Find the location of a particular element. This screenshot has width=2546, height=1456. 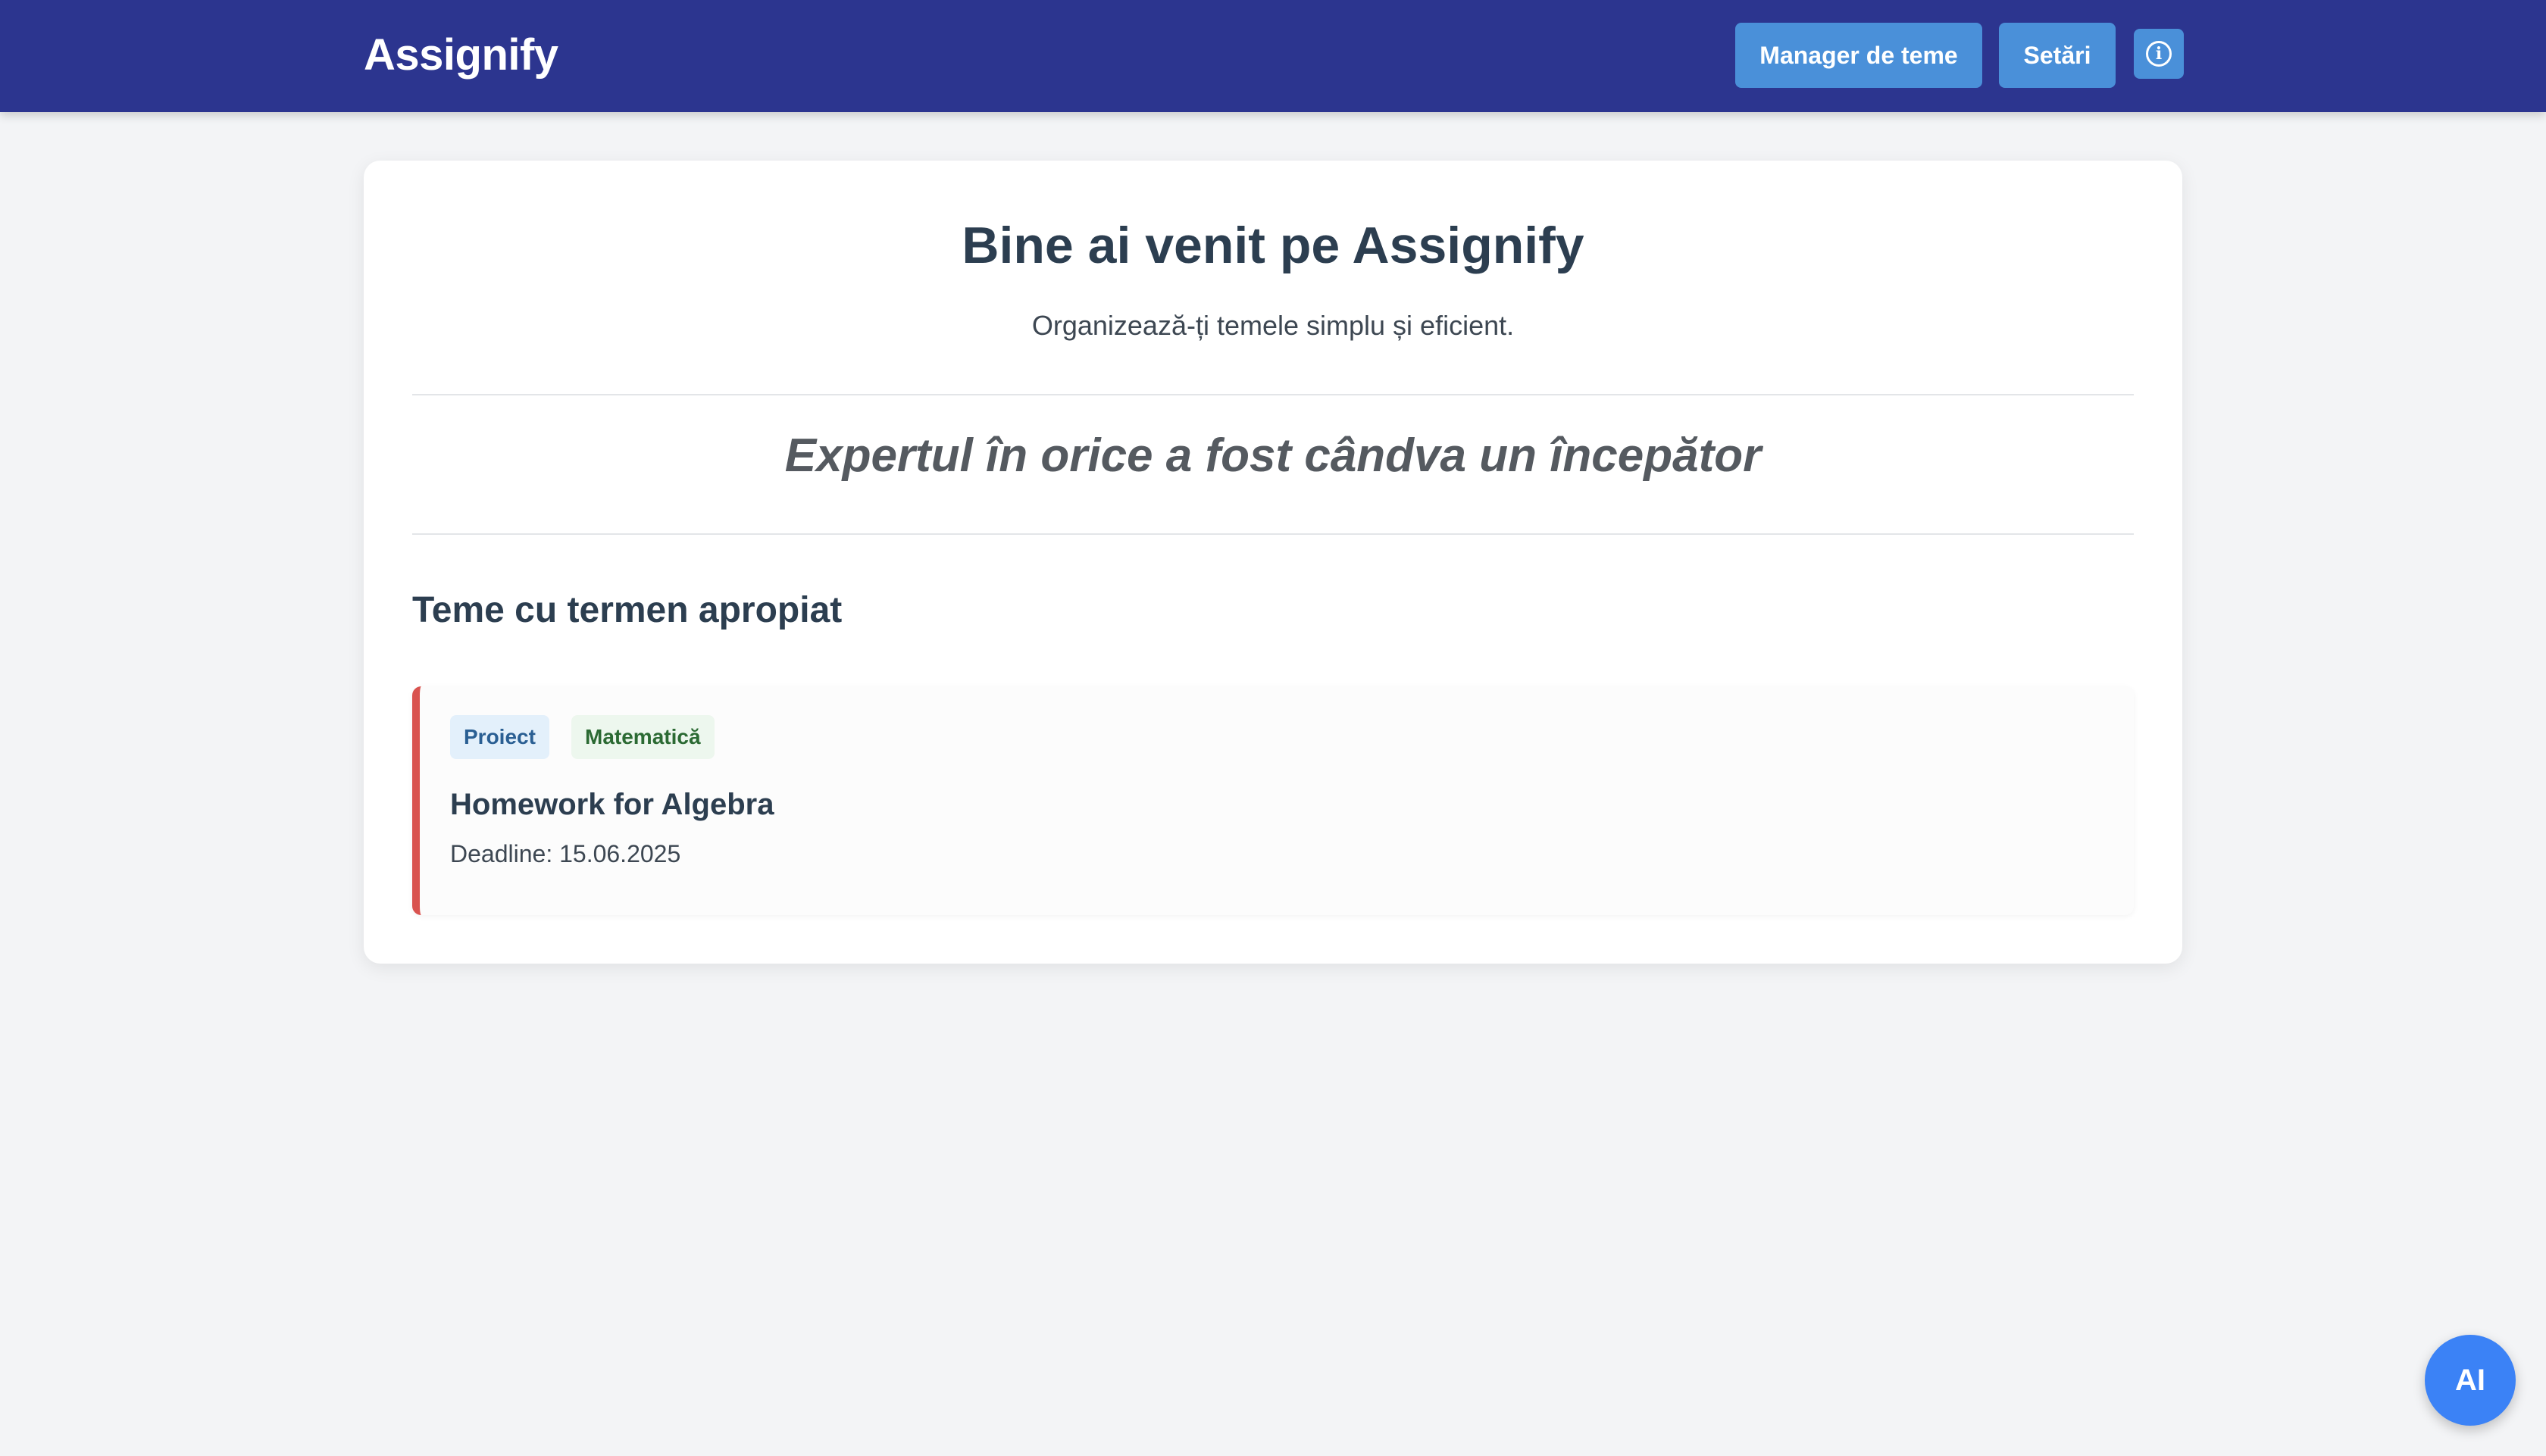

settings-button: Setări is located at coordinates (2057, 55).